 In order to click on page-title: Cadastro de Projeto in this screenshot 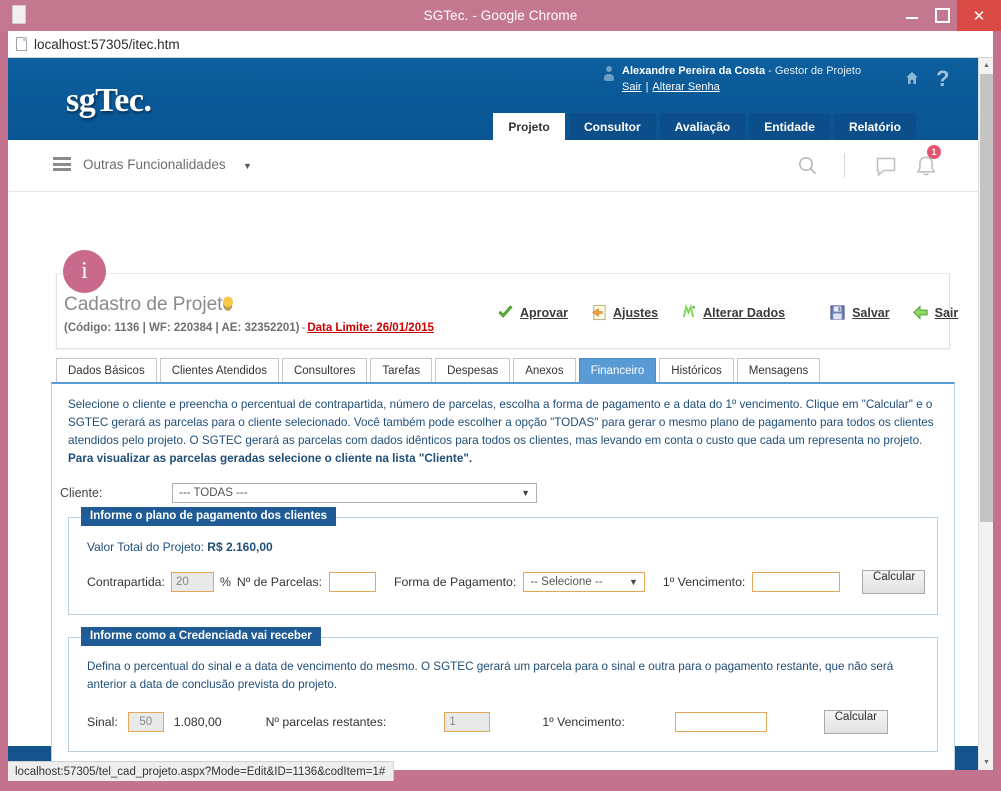, I will do `click(148, 304)`.